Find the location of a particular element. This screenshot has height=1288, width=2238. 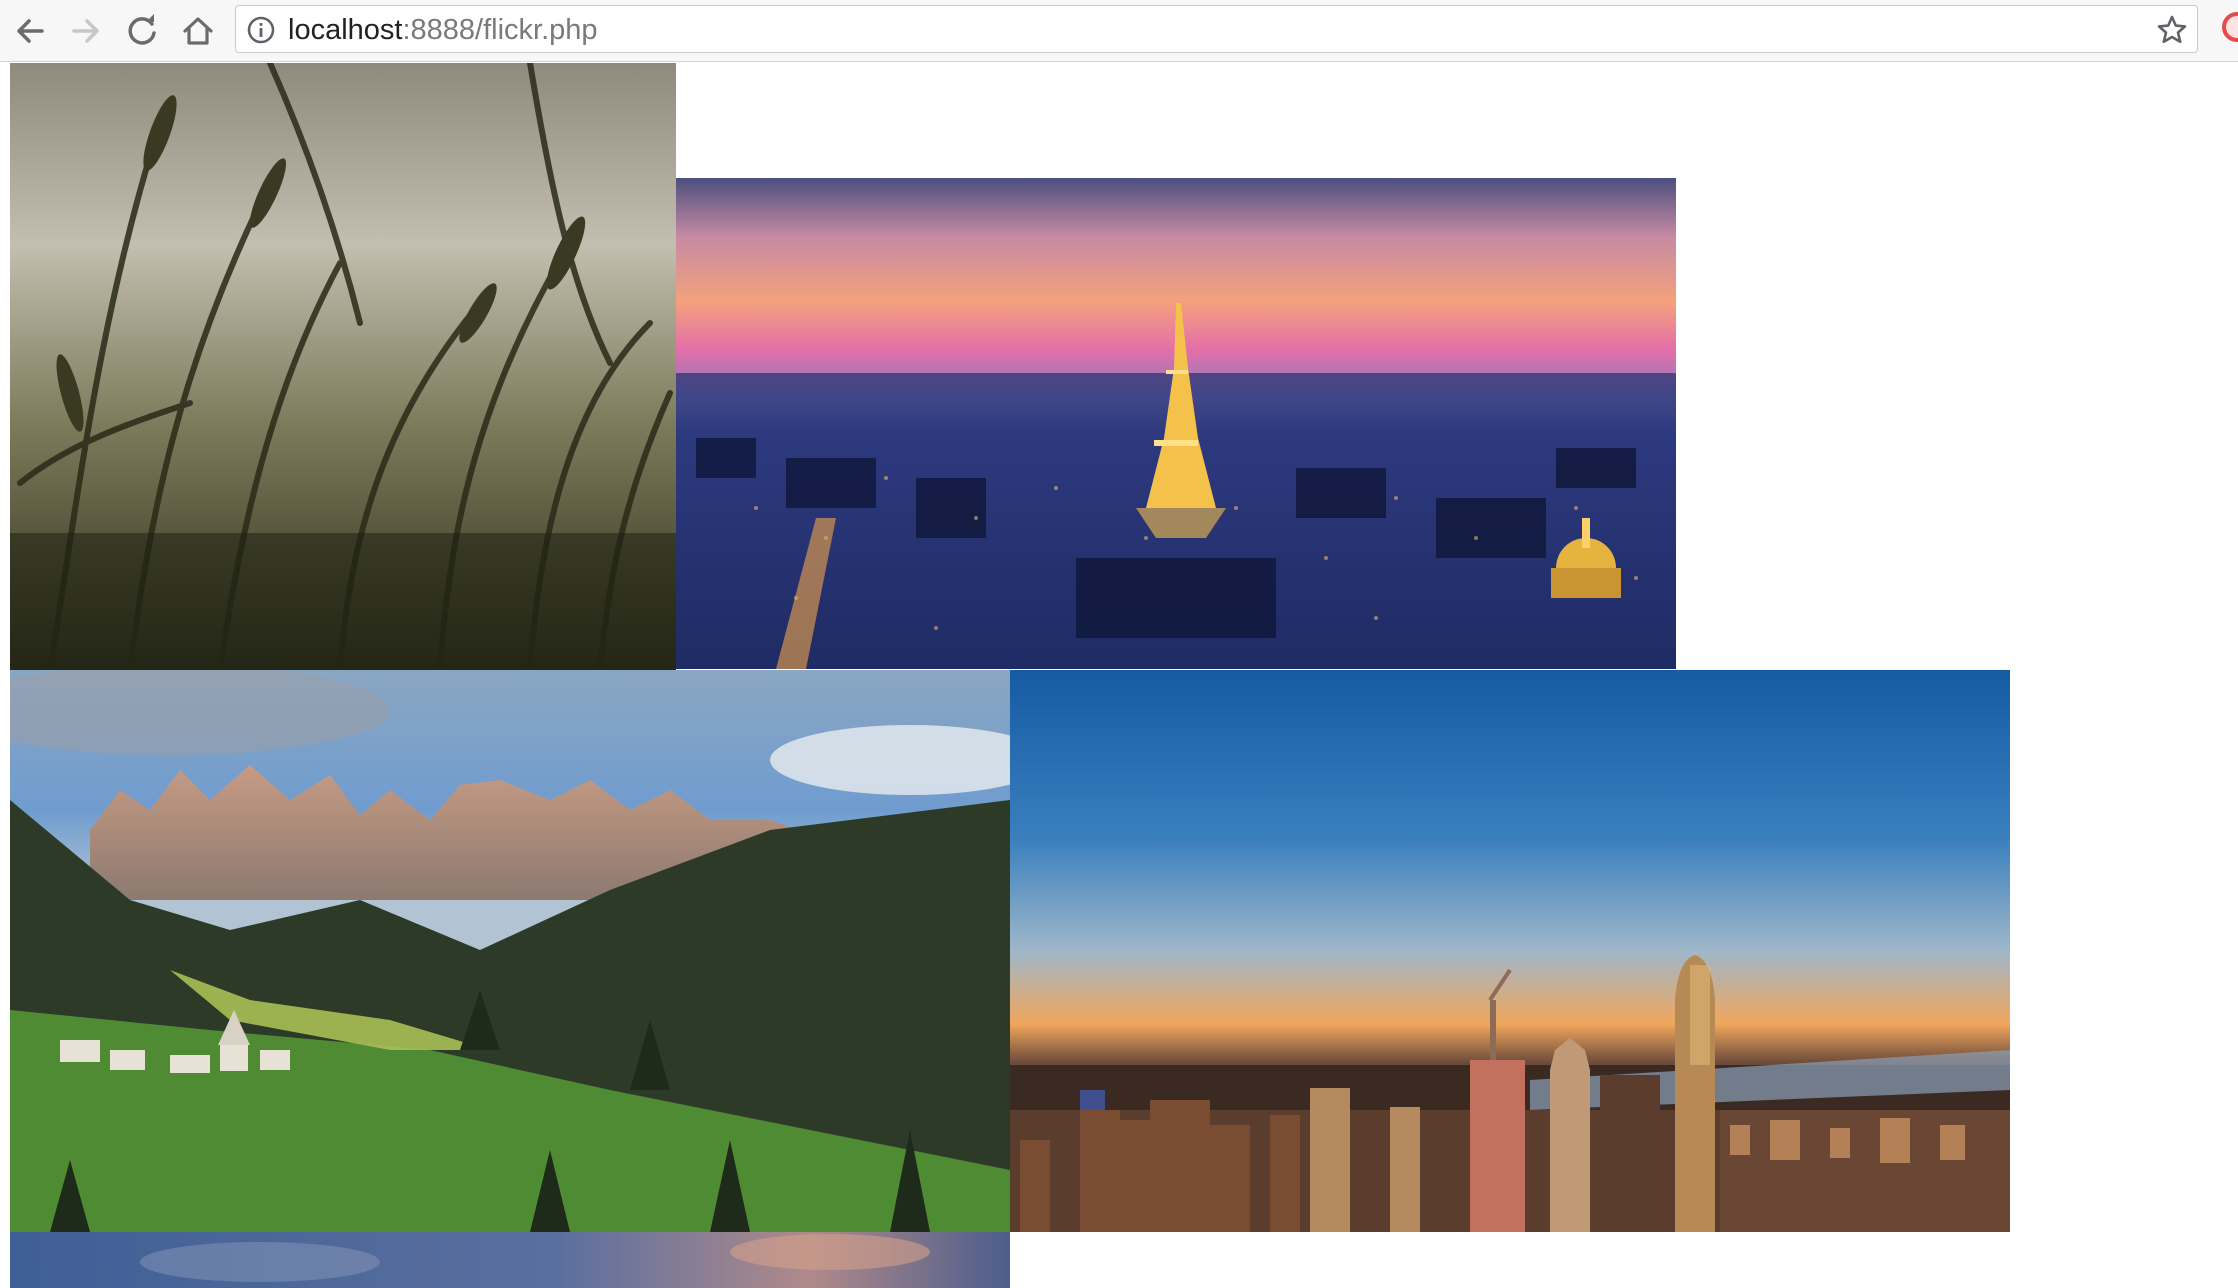

wheat-image is located at coordinates (343, 366).